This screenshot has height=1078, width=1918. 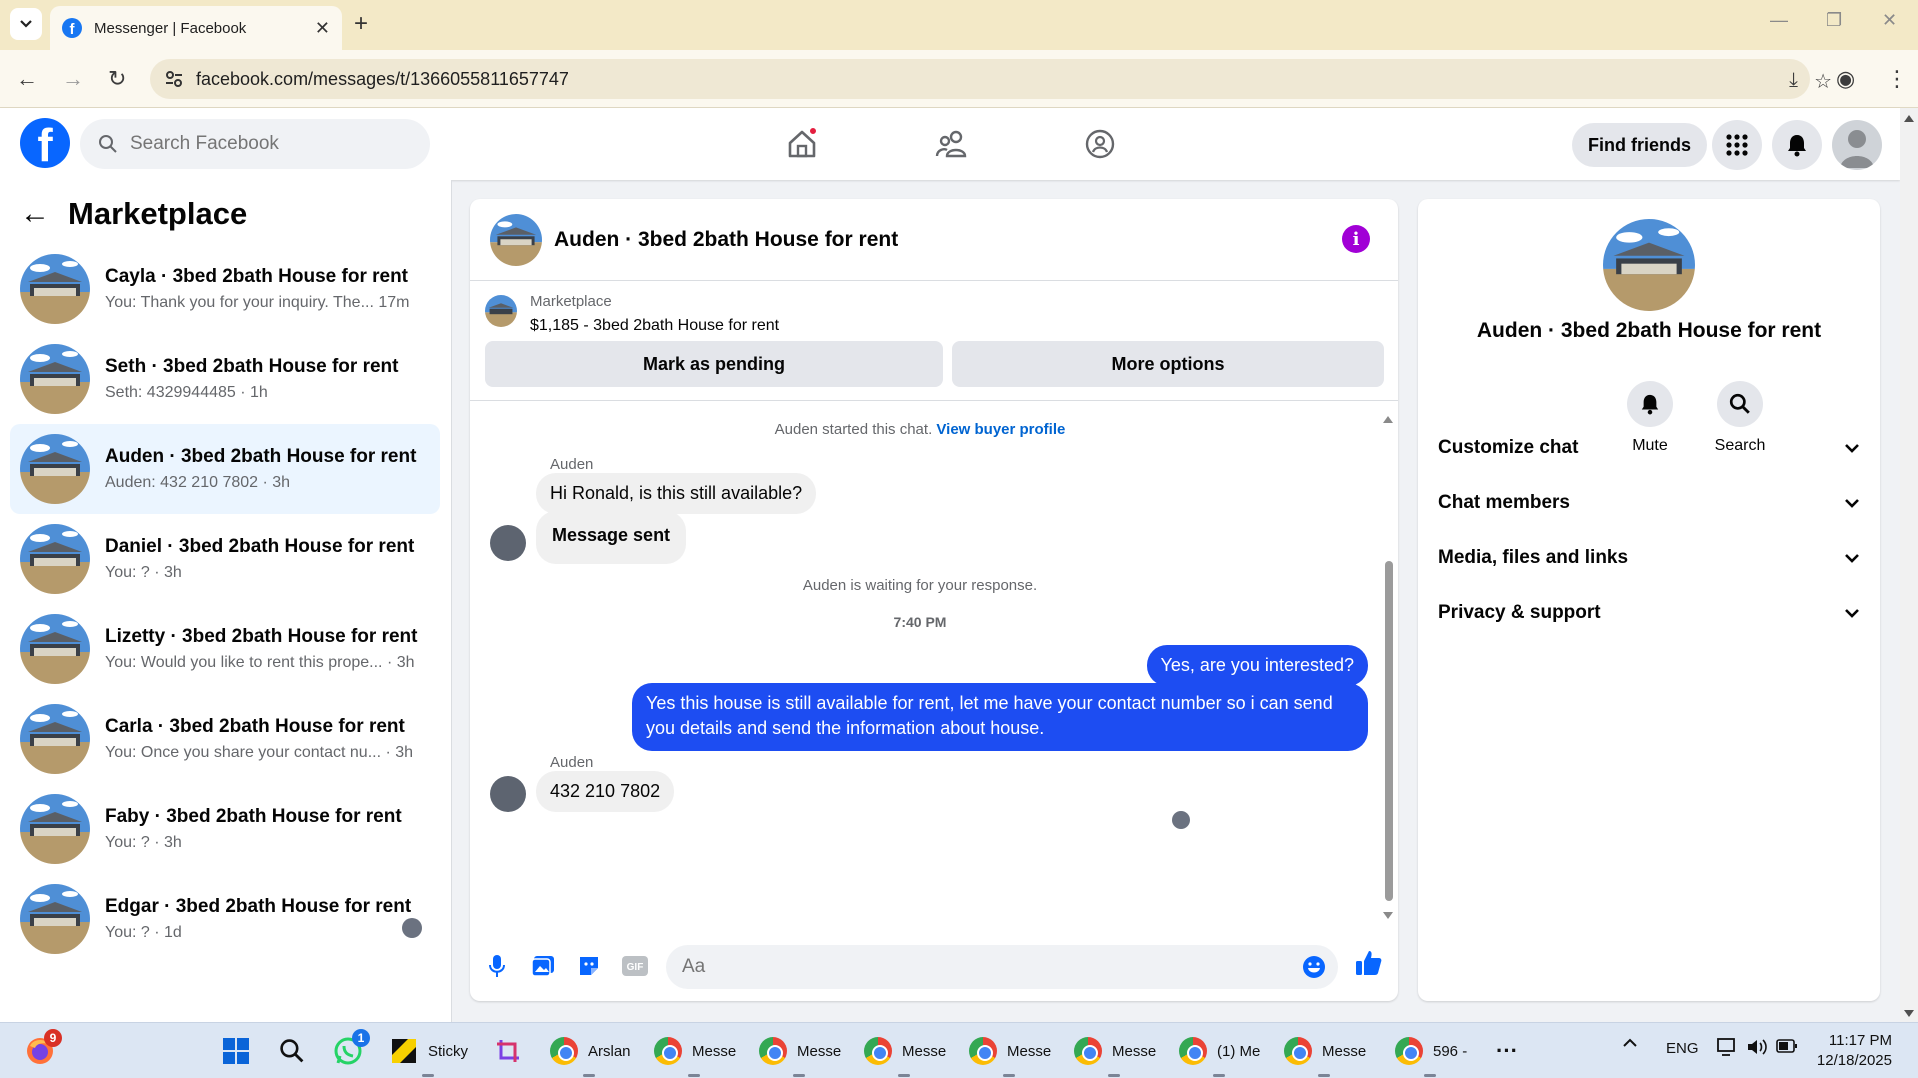 What do you see at coordinates (1218, 1054) in the screenshot?
I see `taskbar-chrome-one-me: (1) Me` at bounding box center [1218, 1054].